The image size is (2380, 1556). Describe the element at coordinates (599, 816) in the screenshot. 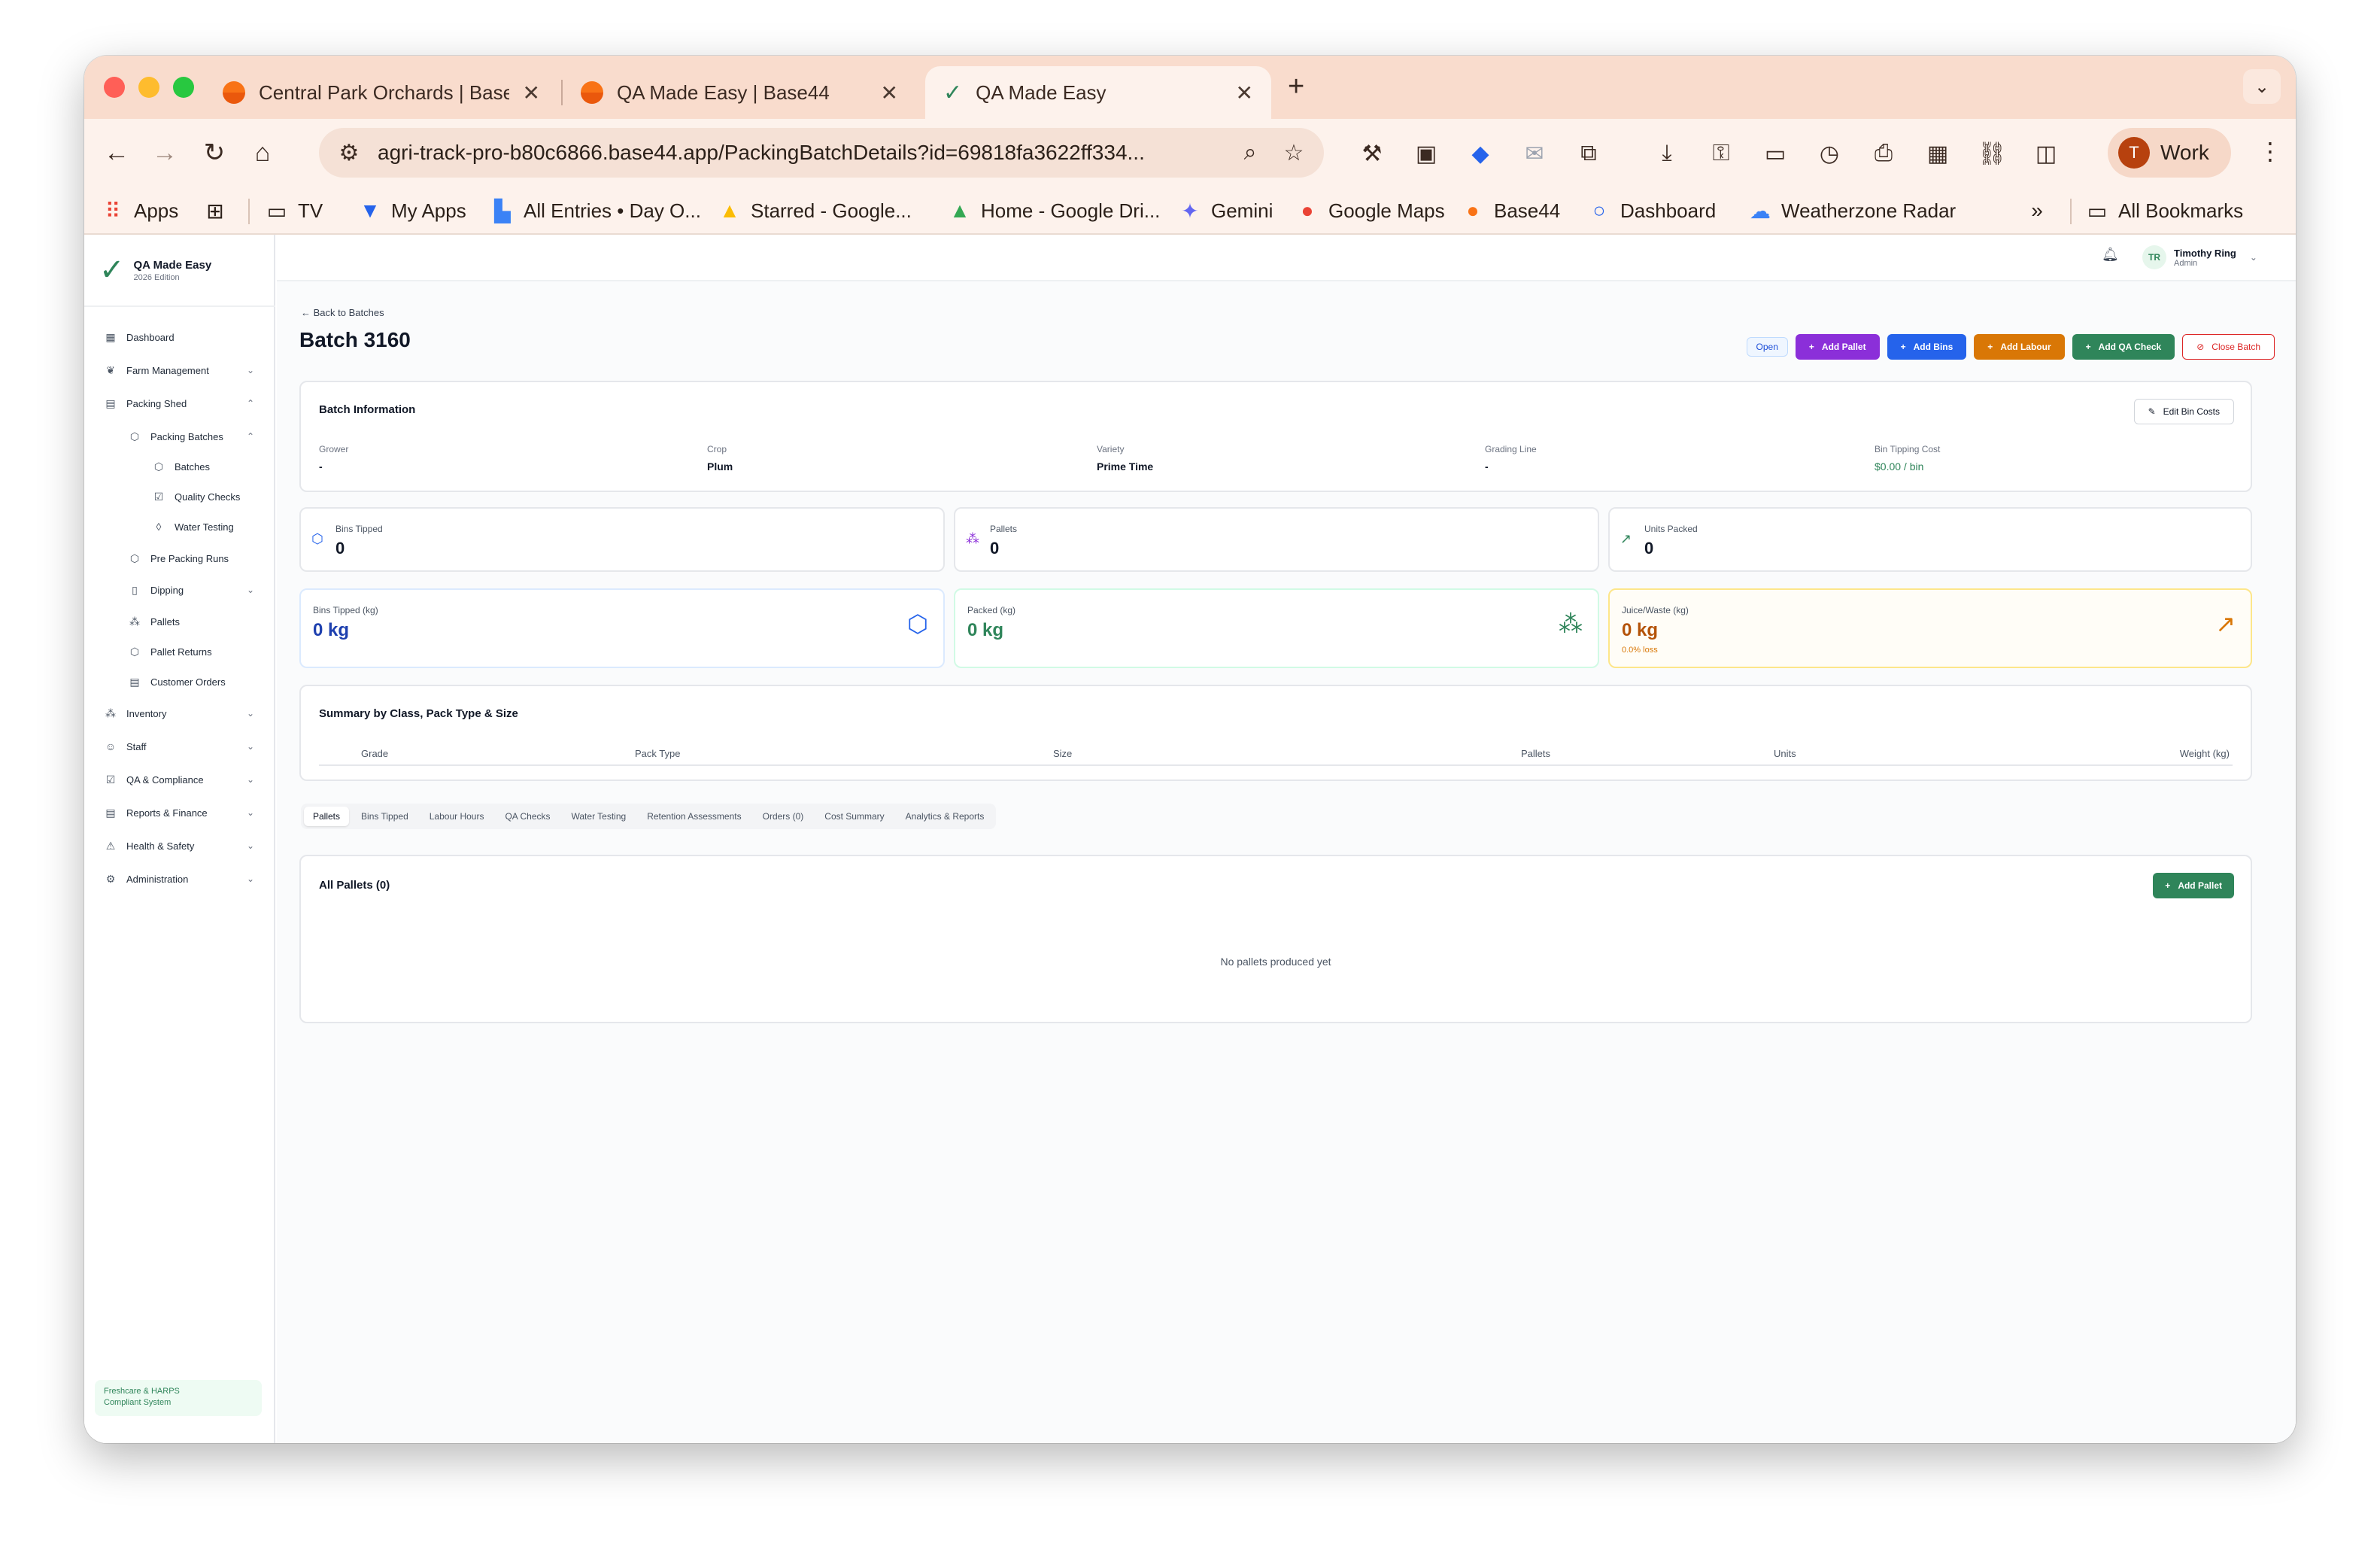

I see `tab-water-testing: Water Testing` at that location.